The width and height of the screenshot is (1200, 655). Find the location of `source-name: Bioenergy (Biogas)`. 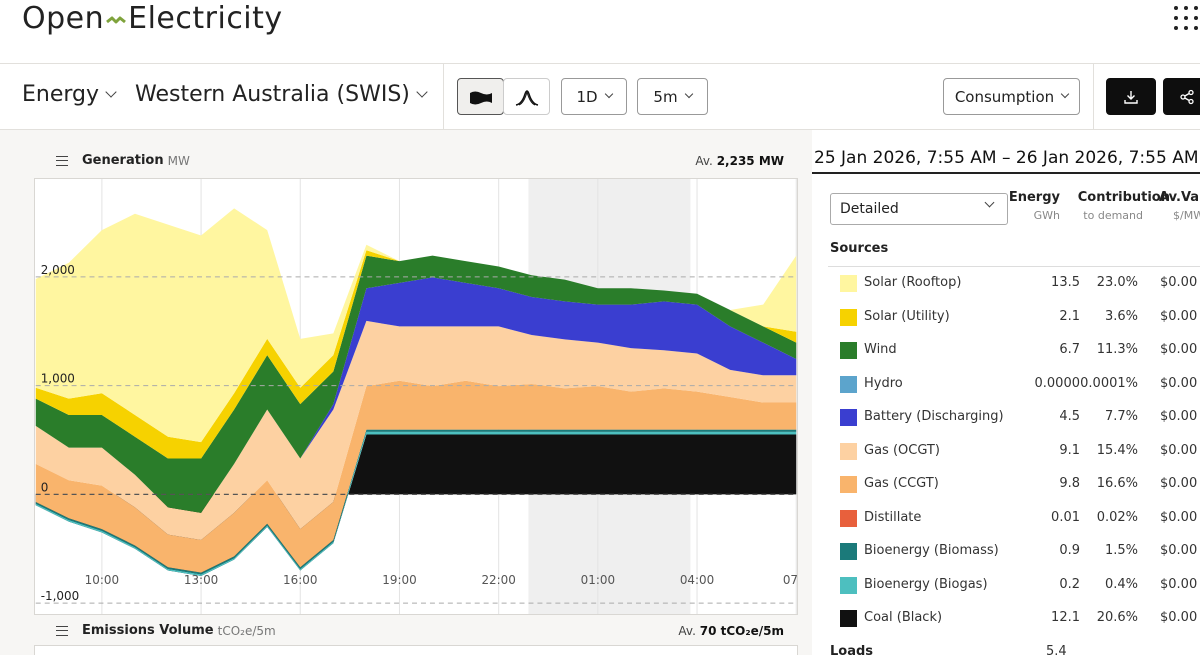

source-name: Bioenergy (Biogas) is located at coordinates (926, 584).